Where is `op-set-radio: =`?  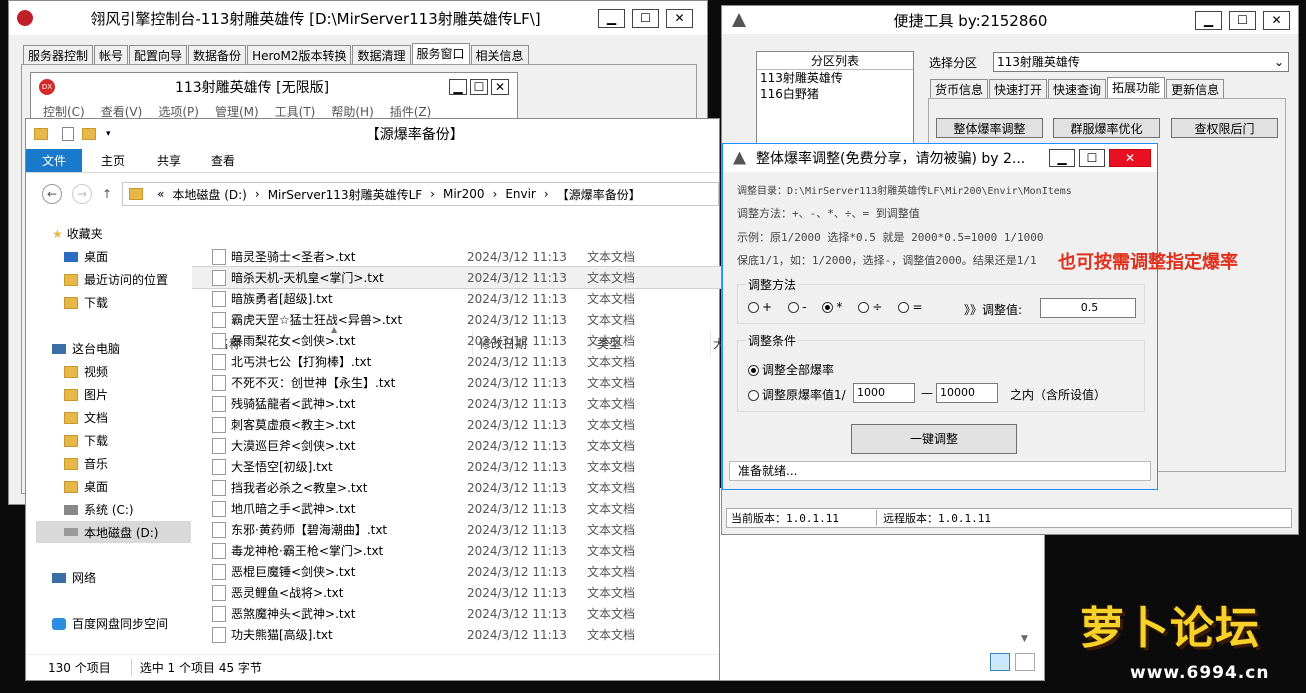 op-set-radio: = is located at coordinates (910, 307).